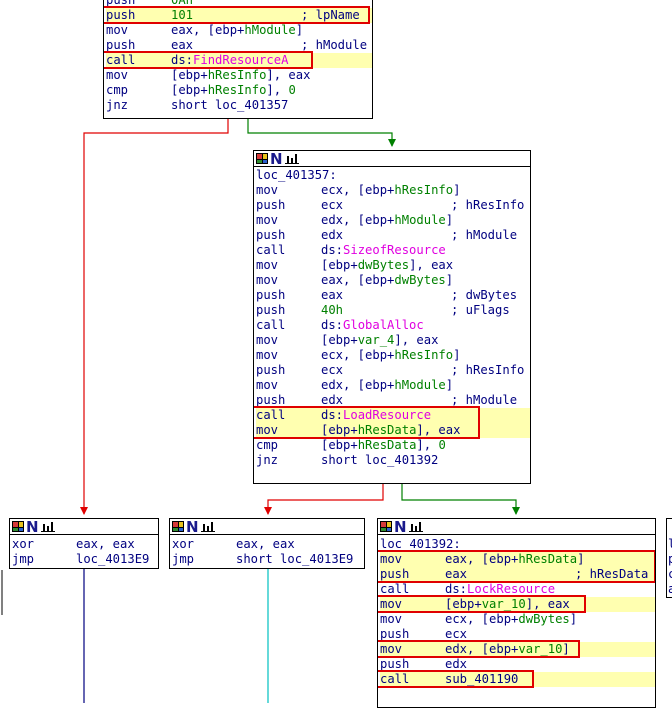  Describe the element at coordinates (23, 544) in the screenshot. I see `mnemonic: xor` at that location.